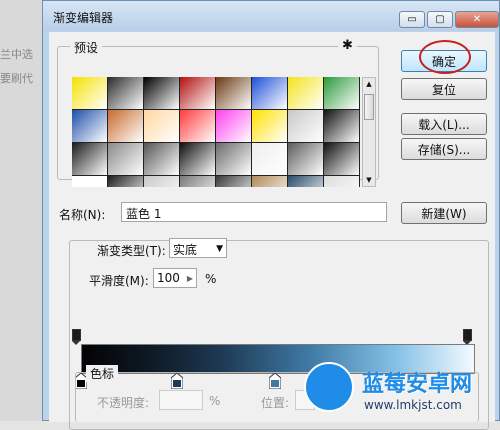 The height and width of the screenshot is (430, 500). Describe the element at coordinates (16, 78) in the screenshot. I see `background-text-2: 要刷代` at that location.